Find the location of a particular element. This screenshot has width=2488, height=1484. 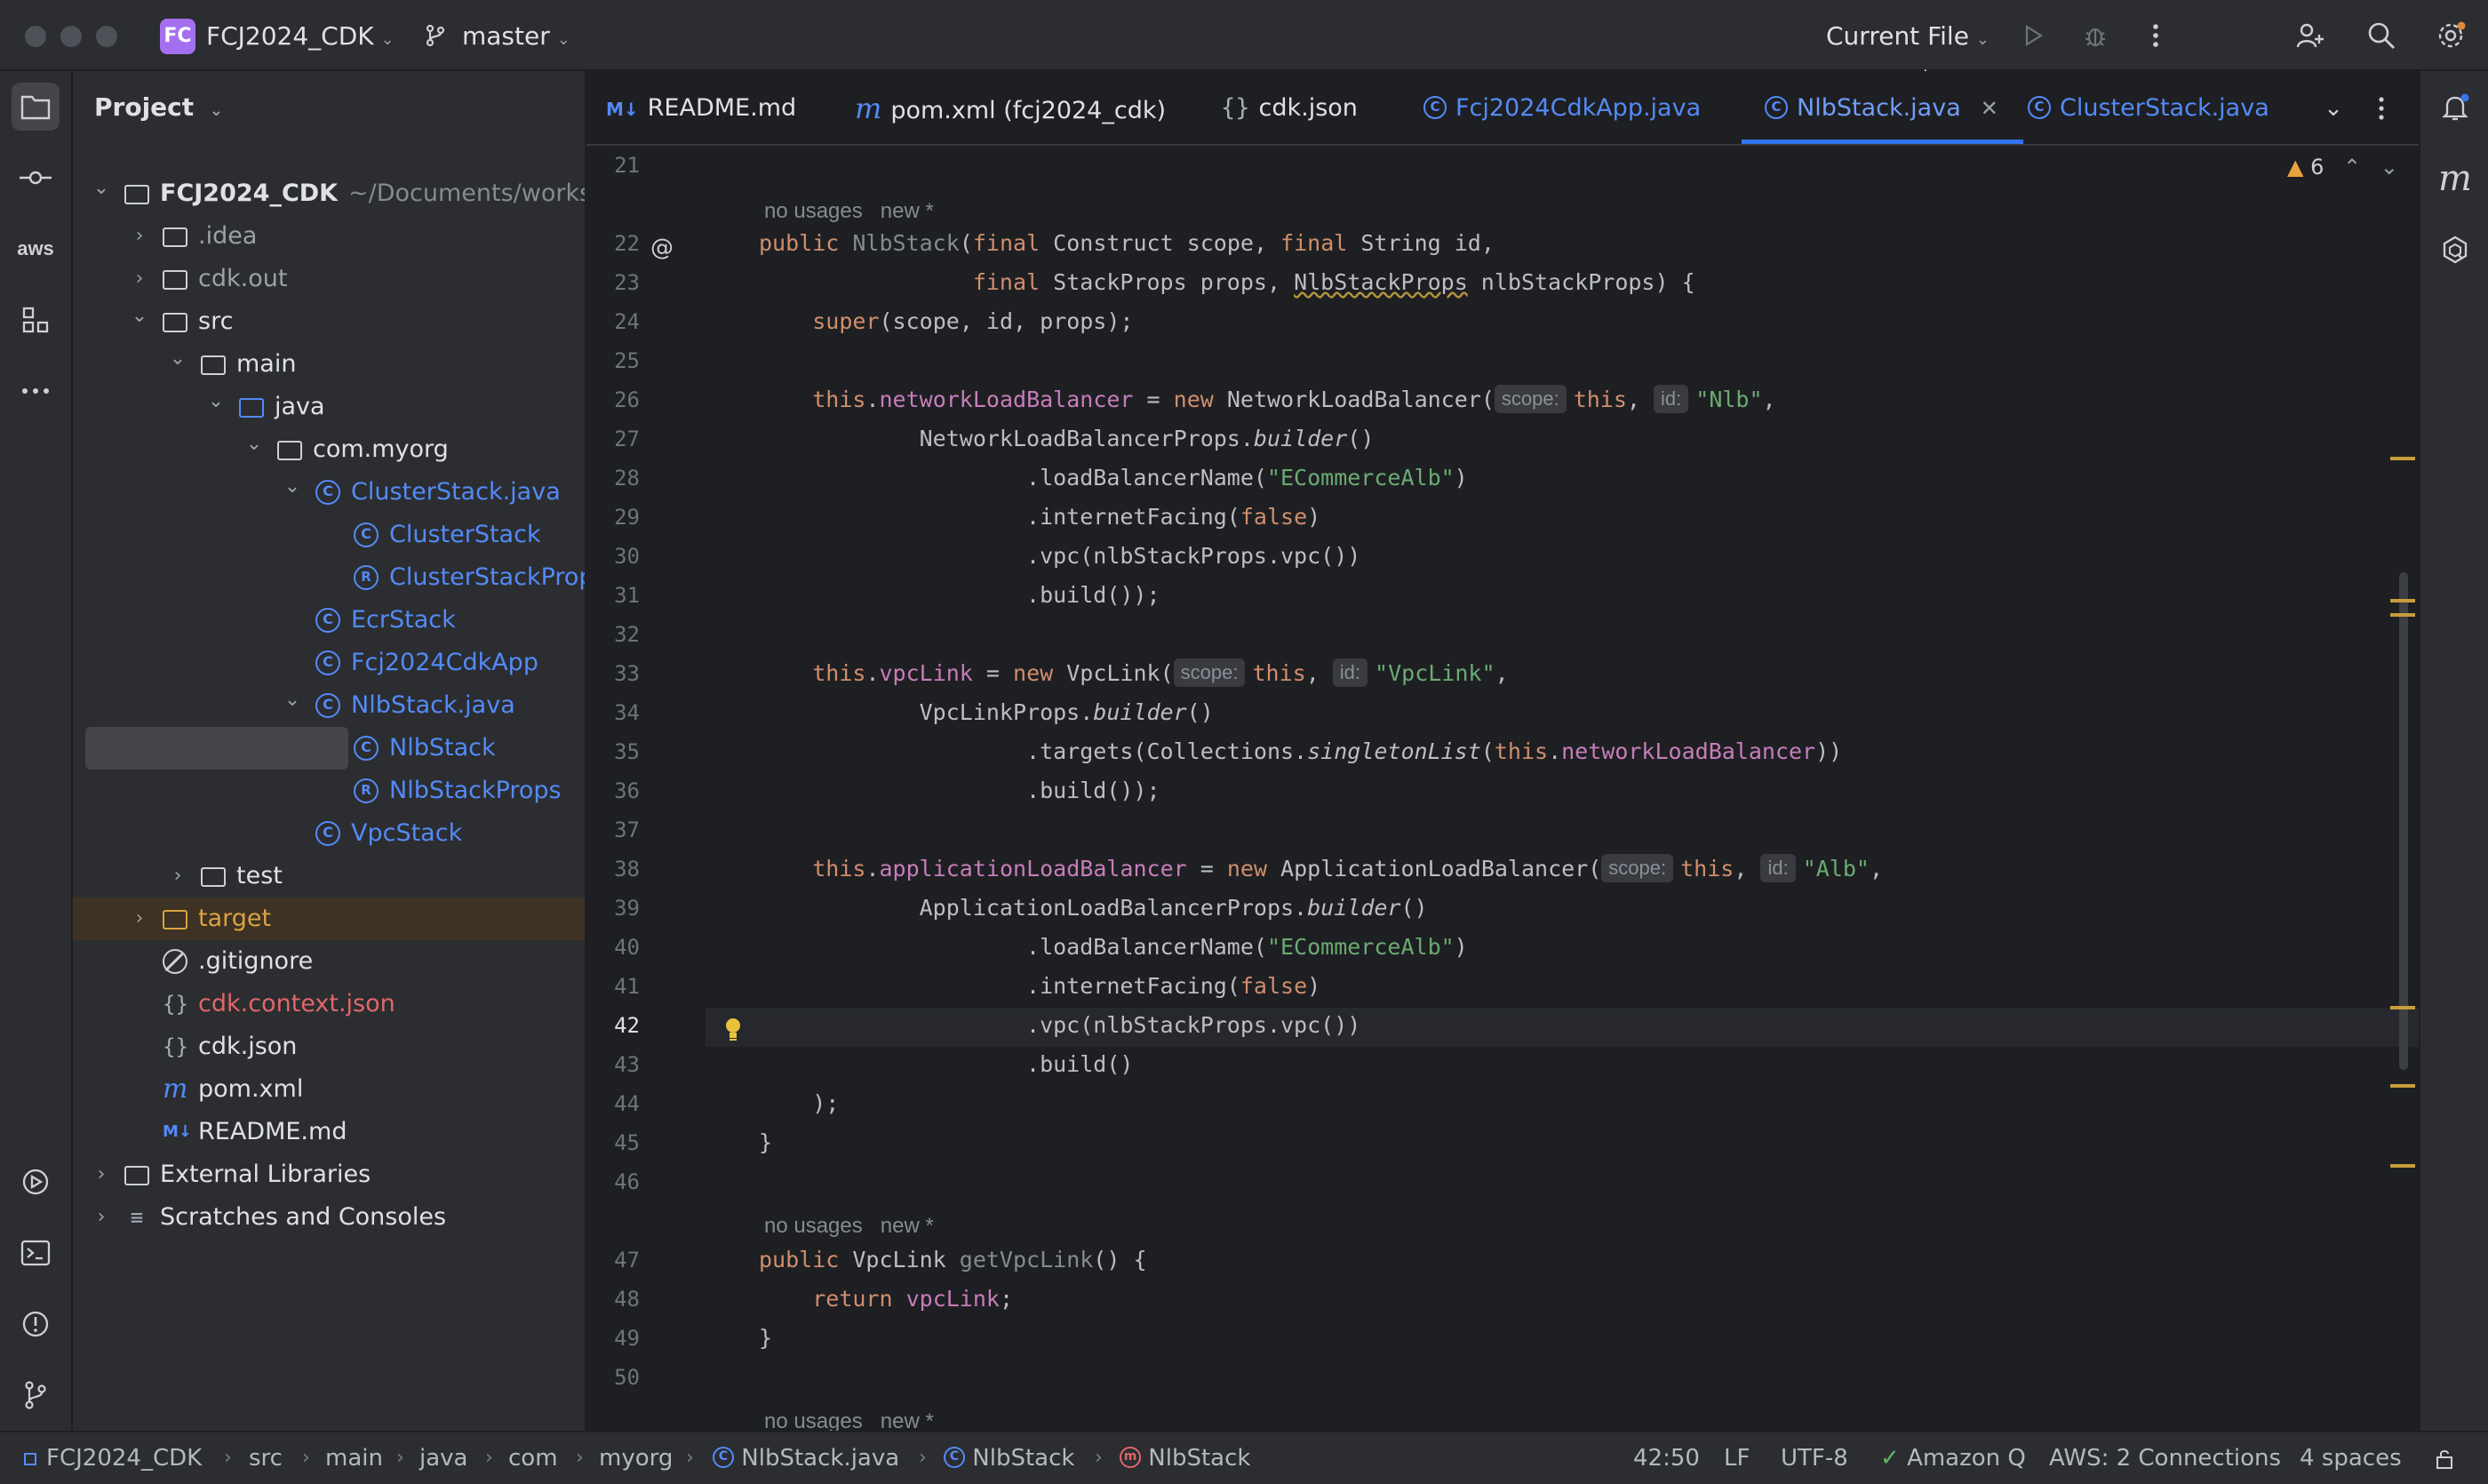

tree-item: › External Libraries is located at coordinates (329, 1175).